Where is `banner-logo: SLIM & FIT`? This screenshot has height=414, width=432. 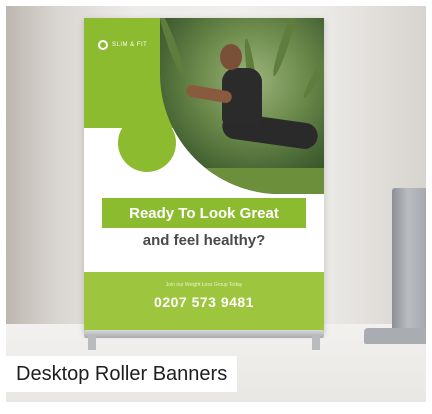 banner-logo: SLIM & FIT is located at coordinates (122, 45).